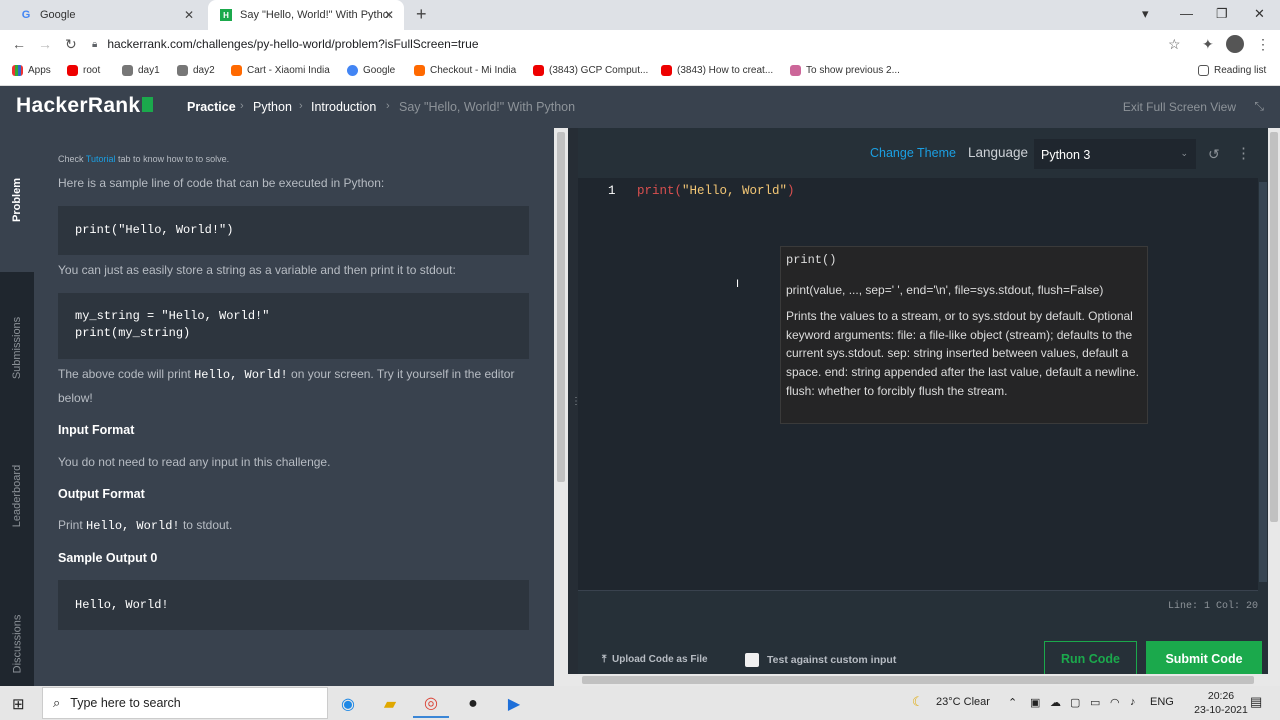 Image resolution: width=1280 pixels, height=720 pixels. I want to click on editor-scrollbar, so click(1263, 384).